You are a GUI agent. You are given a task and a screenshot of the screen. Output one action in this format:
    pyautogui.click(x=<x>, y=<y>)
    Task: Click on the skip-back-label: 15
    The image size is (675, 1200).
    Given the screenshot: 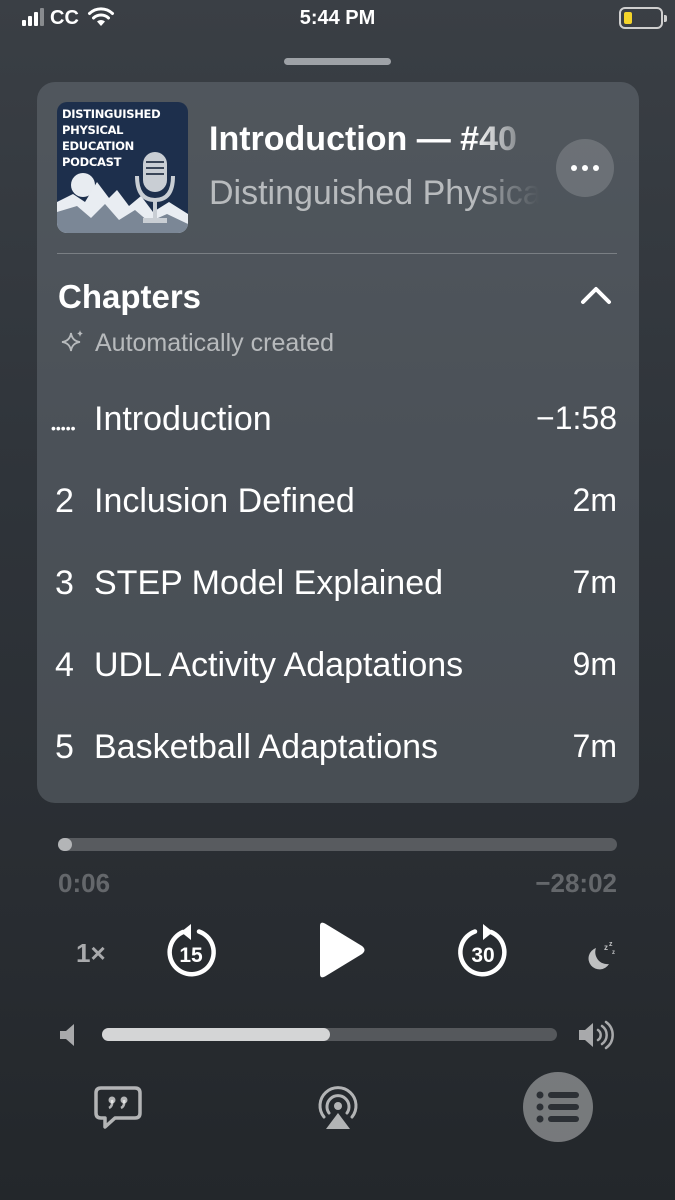 What is the action you would take?
    pyautogui.click(x=191, y=955)
    